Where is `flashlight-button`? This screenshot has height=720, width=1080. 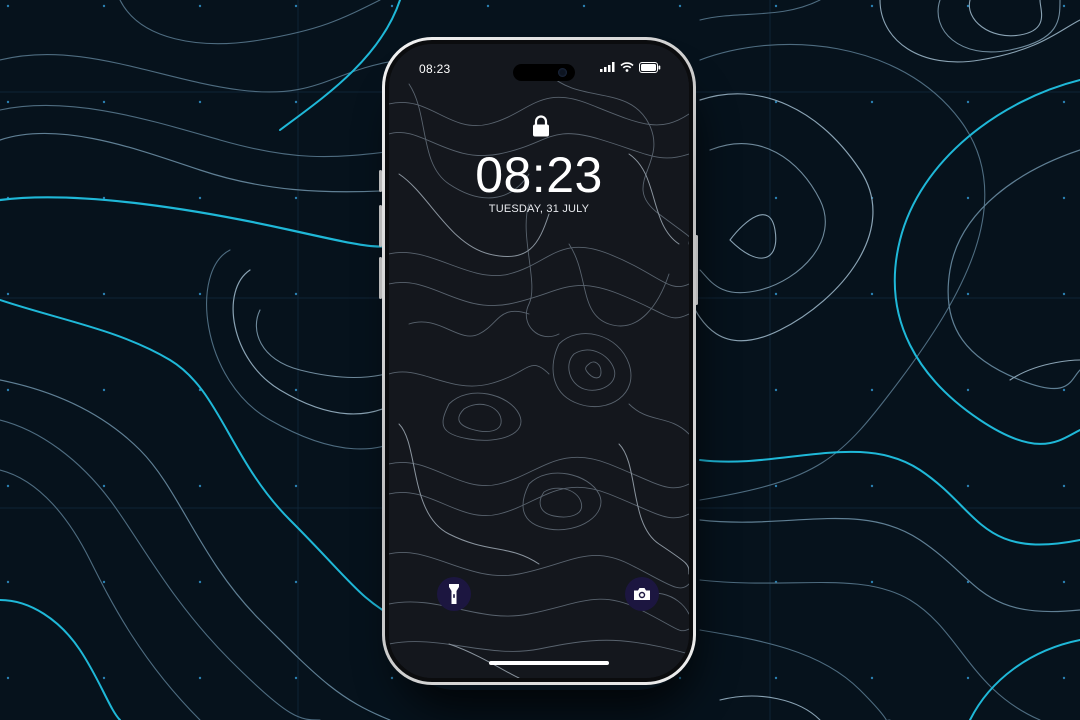 flashlight-button is located at coordinates (454, 594).